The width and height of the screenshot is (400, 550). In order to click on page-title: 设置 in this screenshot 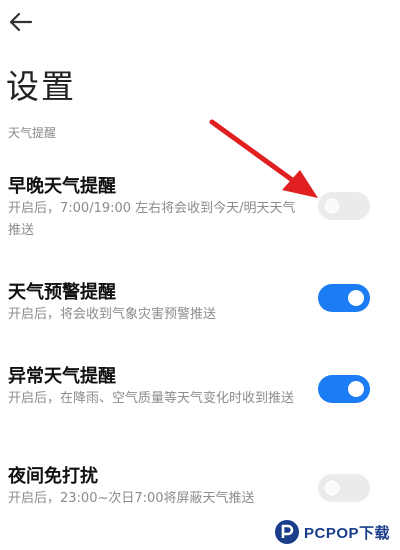, I will do `click(41, 86)`.